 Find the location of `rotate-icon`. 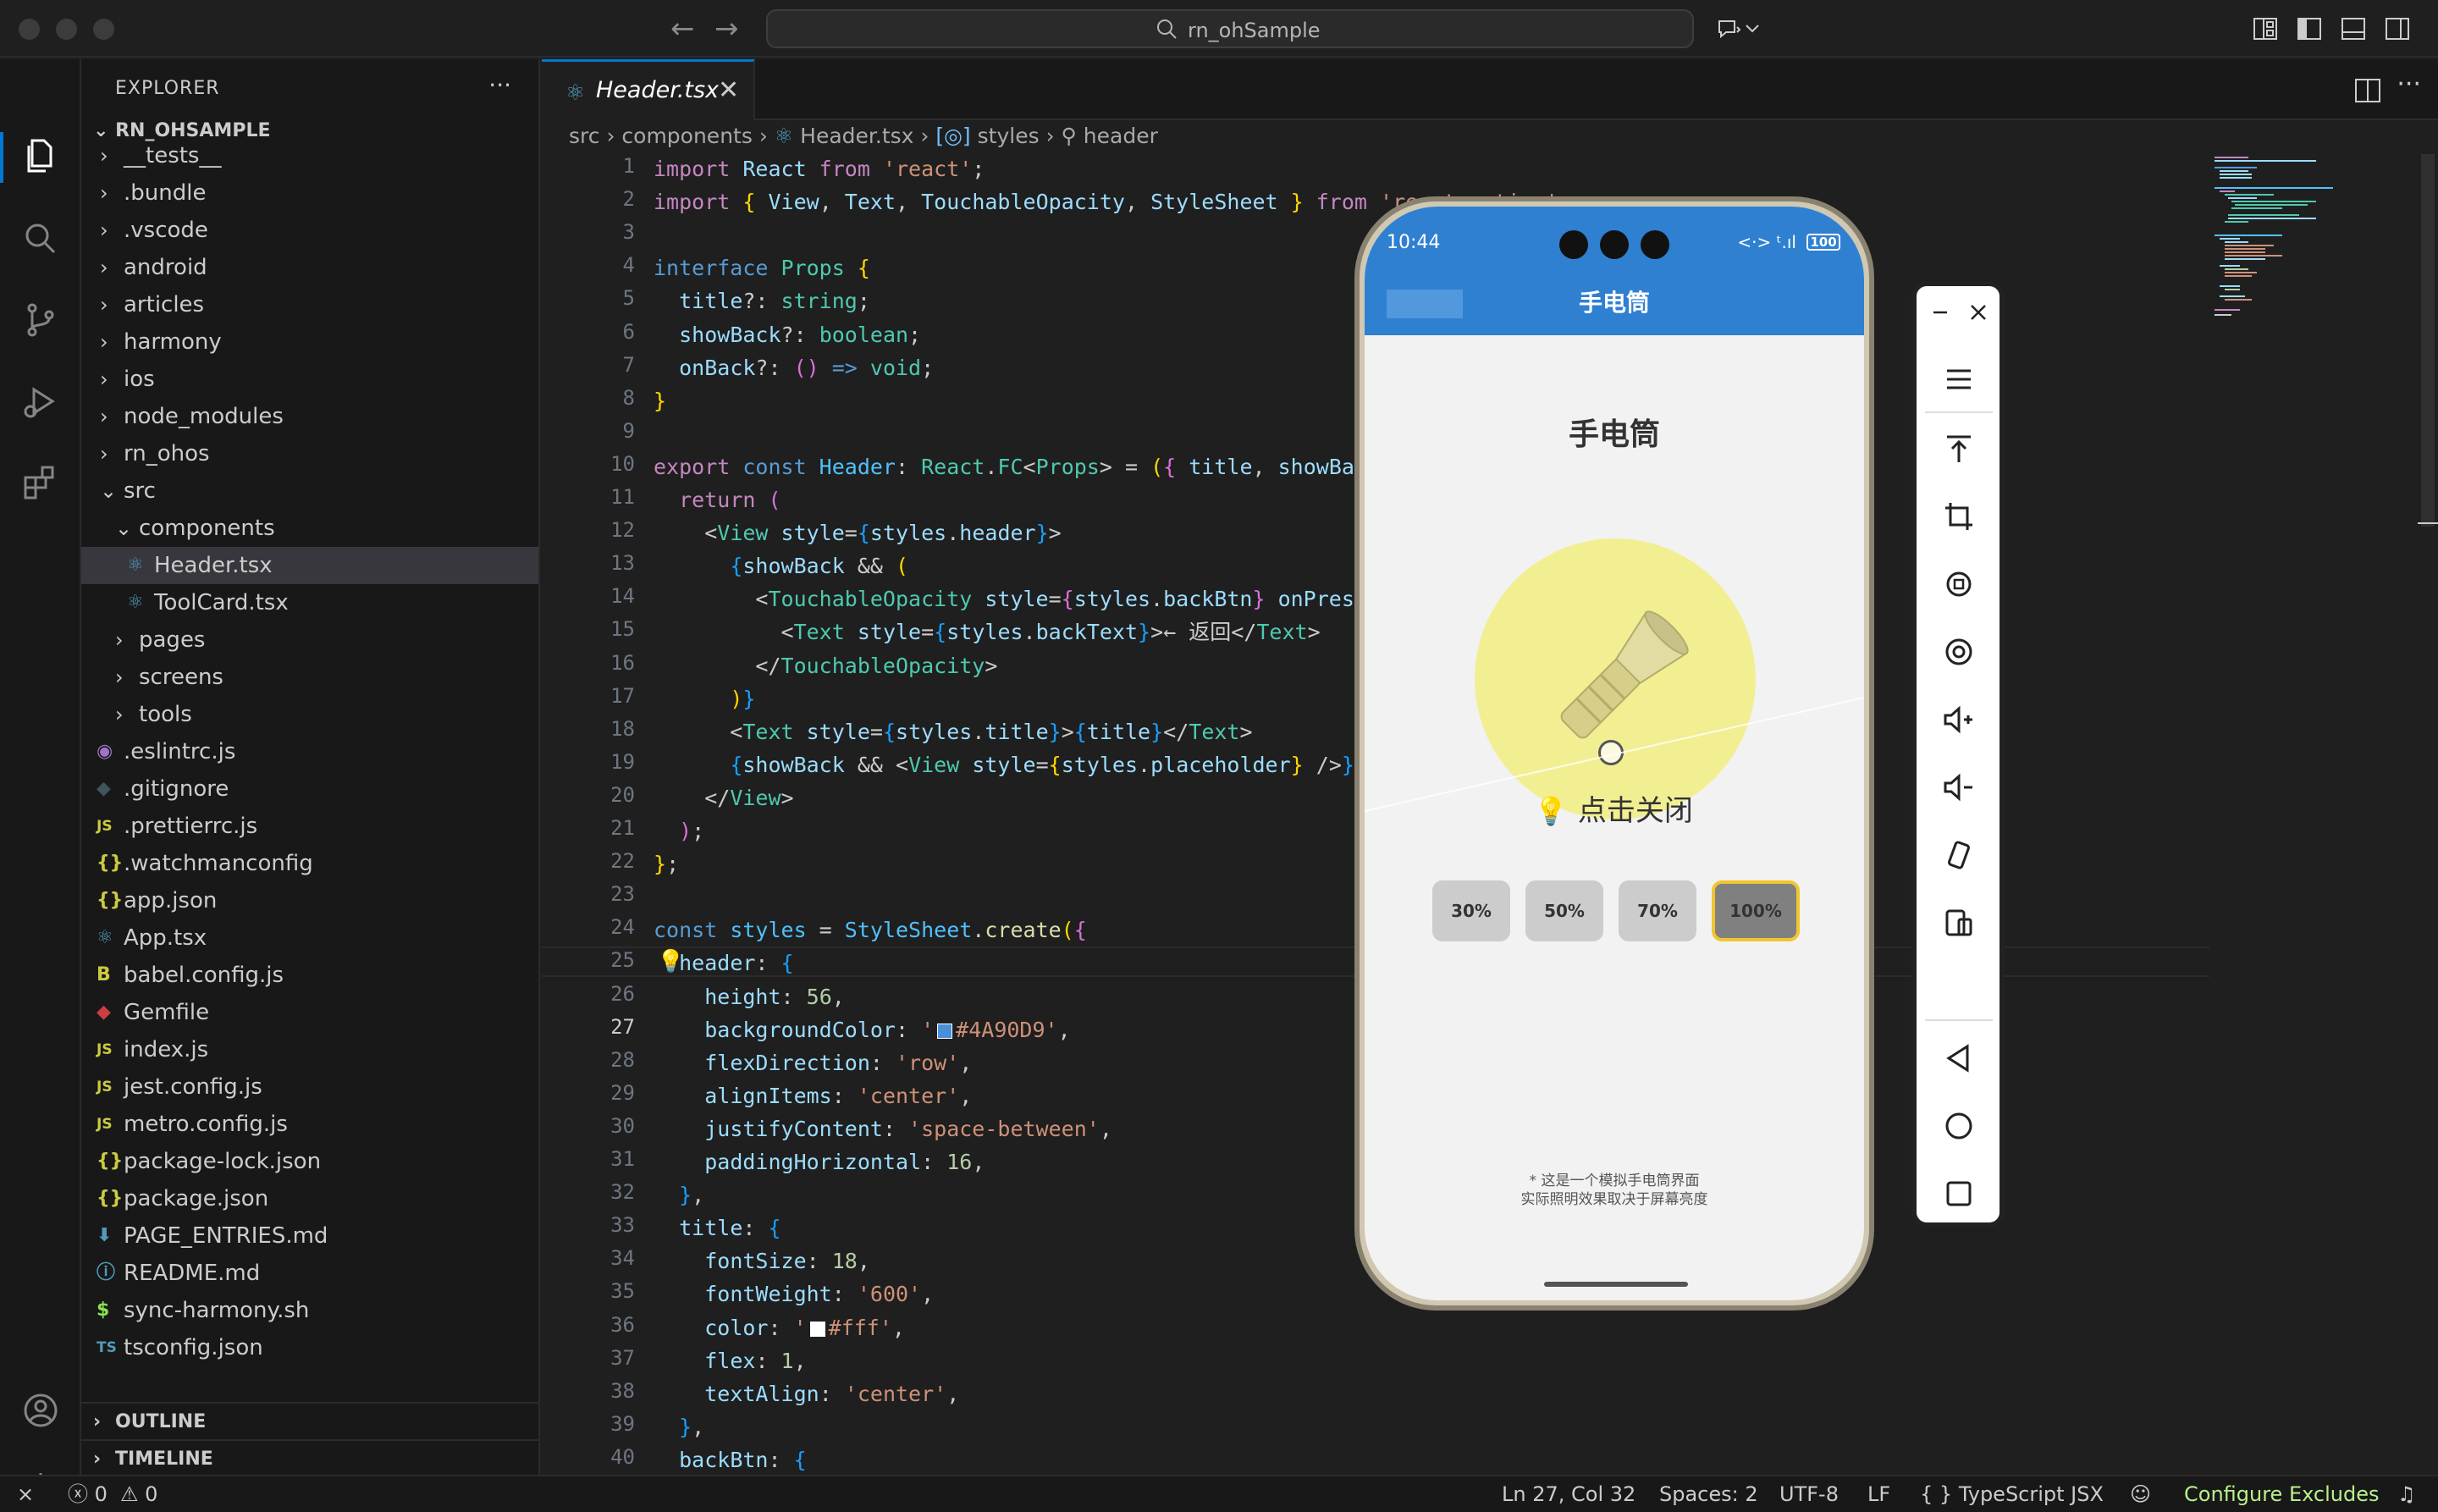

rotate-icon is located at coordinates (1959, 584).